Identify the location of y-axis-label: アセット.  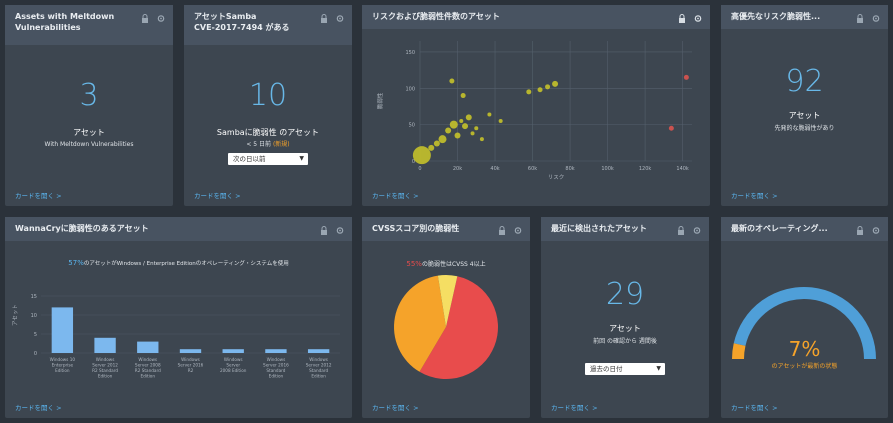
(15, 315).